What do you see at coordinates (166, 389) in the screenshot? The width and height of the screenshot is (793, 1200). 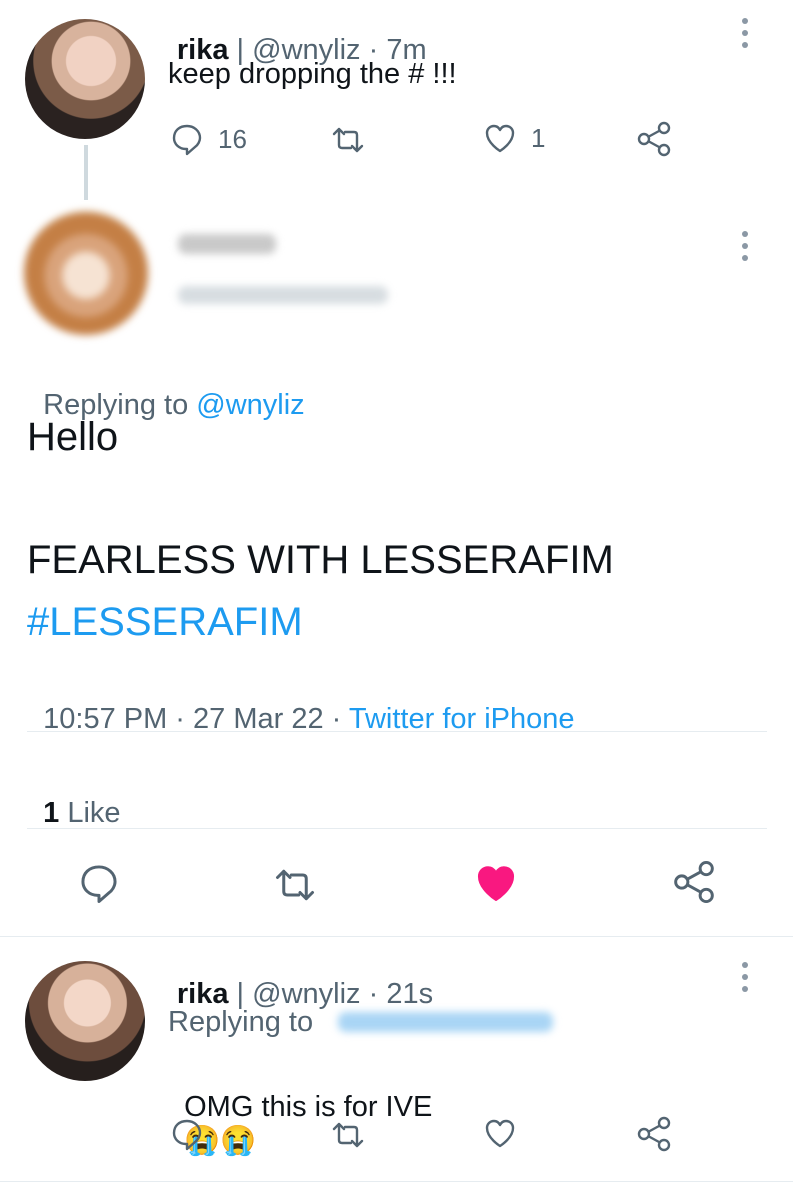 I see `replying-to: Replying to @wnyliz` at bounding box center [166, 389].